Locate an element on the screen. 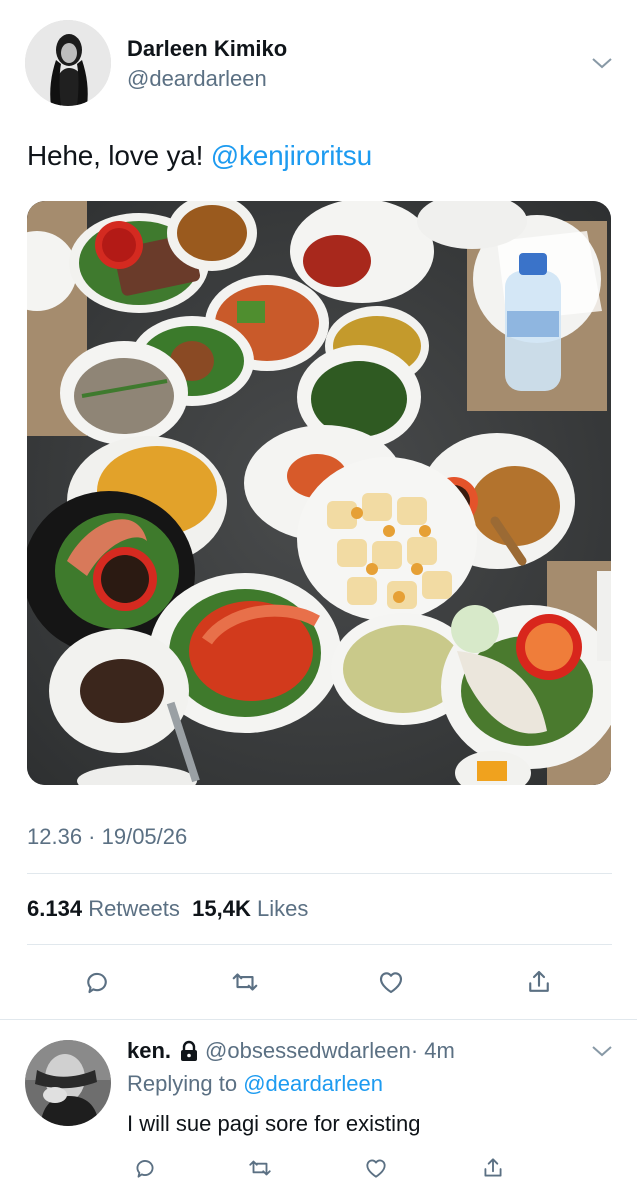 This screenshot has width=637, height=1200. tweet-stats: 6.134 Retweets 15,4K Likes is located at coordinates (167, 909).